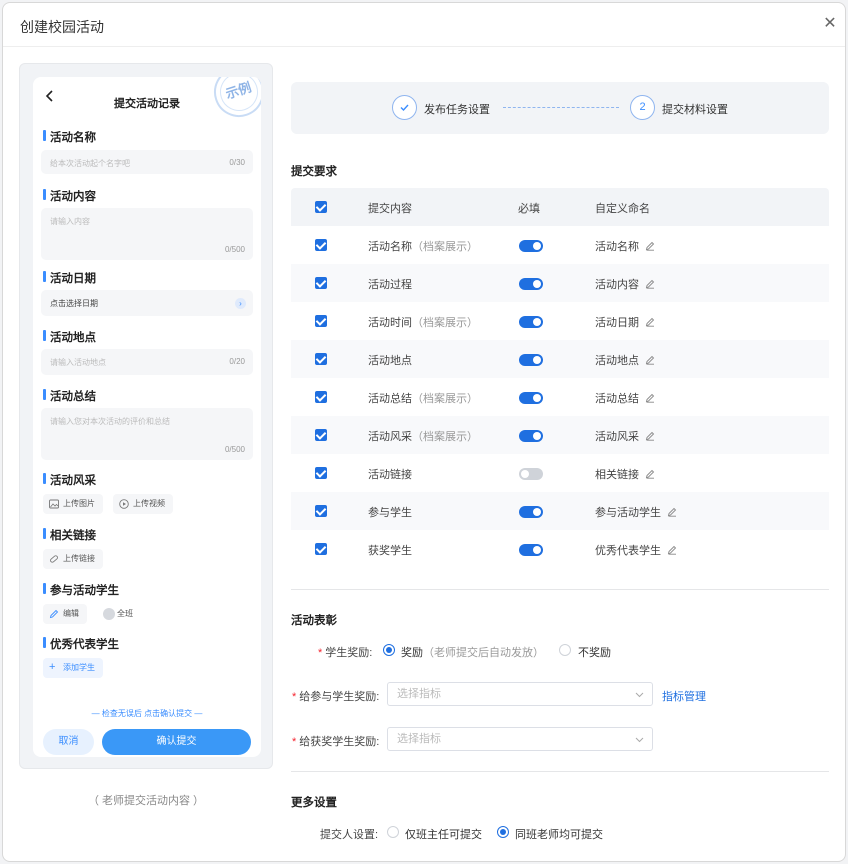 The image size is (848, 864). Describe the element at coordinates (146, 801) in the screenshot. I see `preview-caption: （ 老师提交活动内容 ）` at that location.